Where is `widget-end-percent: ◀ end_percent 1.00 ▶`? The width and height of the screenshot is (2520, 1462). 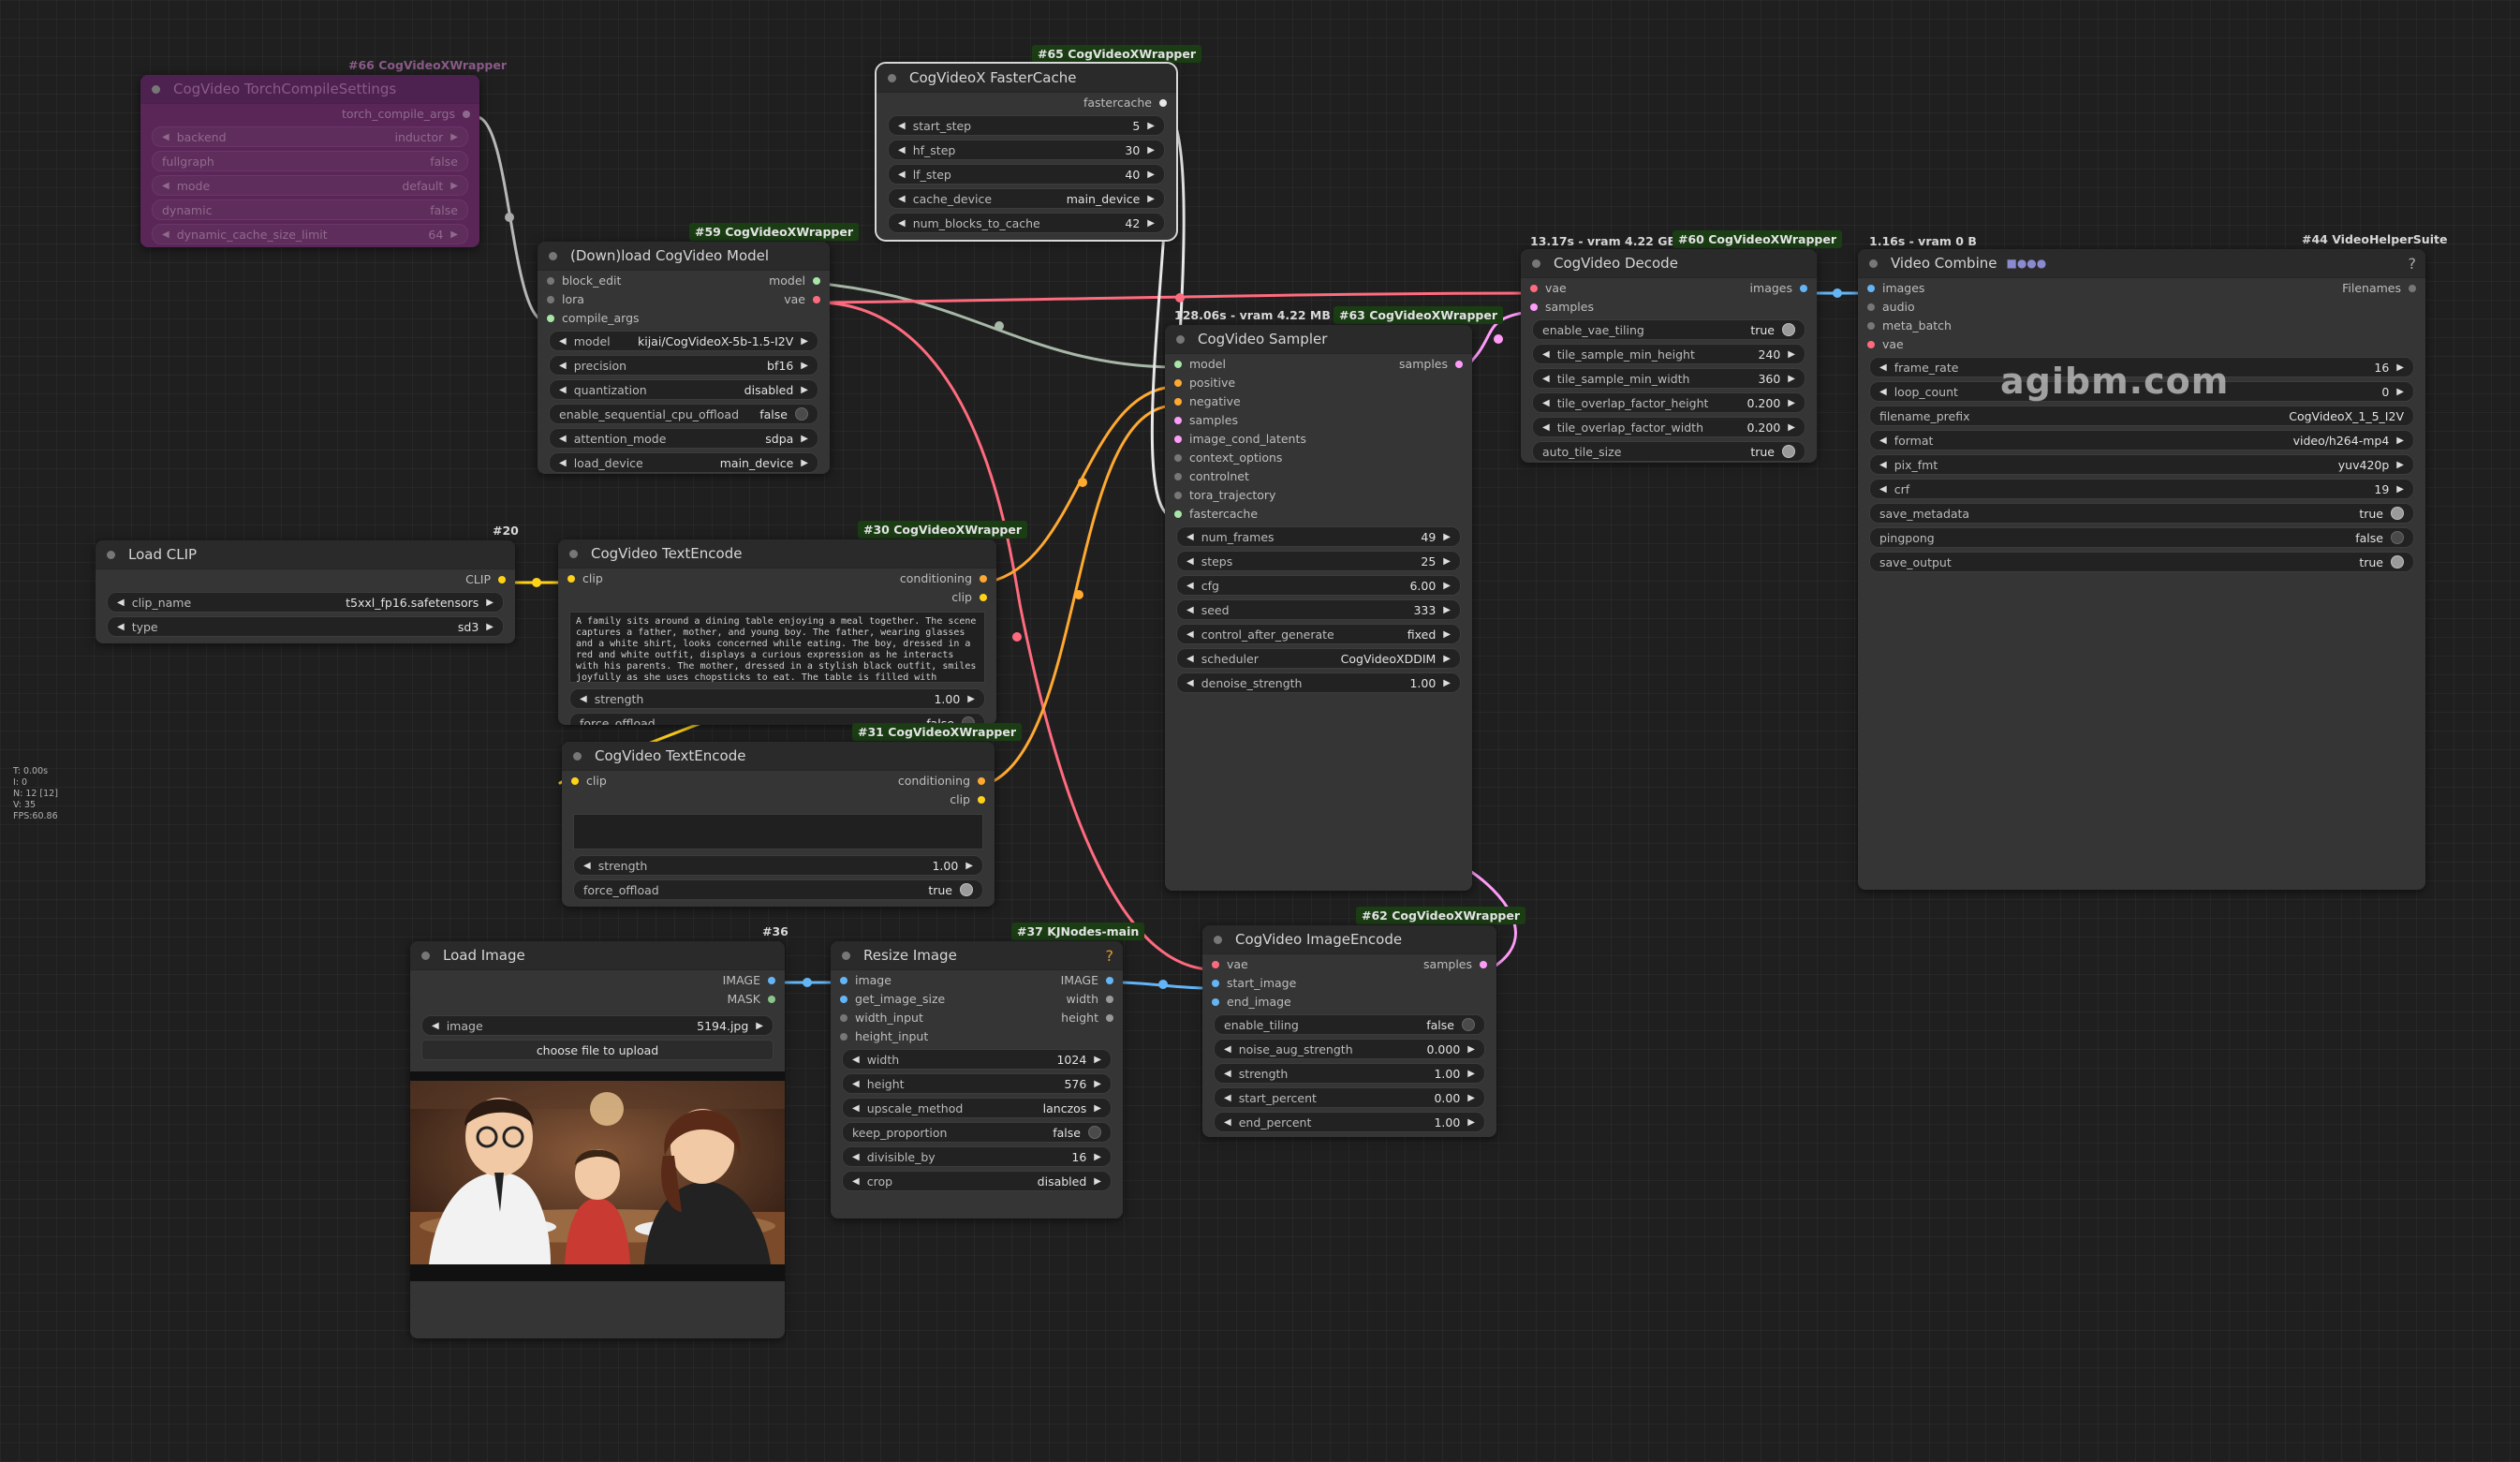
widget-end-percent: ◀ end_percent 1.00 ▶ is located at coordinates (1350, 1122).